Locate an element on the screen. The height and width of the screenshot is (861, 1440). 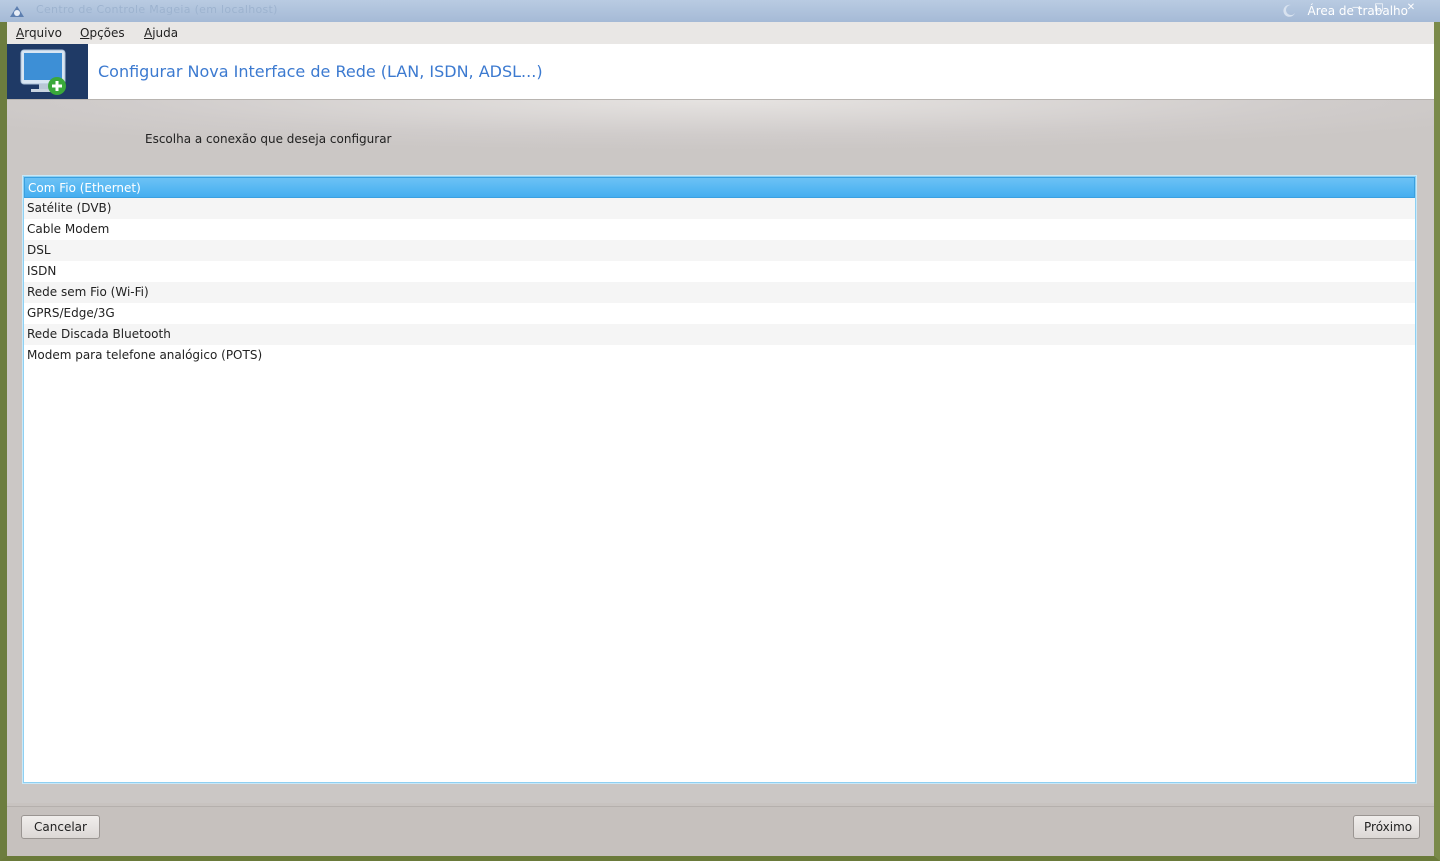
wizard-footer: Cancelar Próximo is located at coordinates (720, 831).